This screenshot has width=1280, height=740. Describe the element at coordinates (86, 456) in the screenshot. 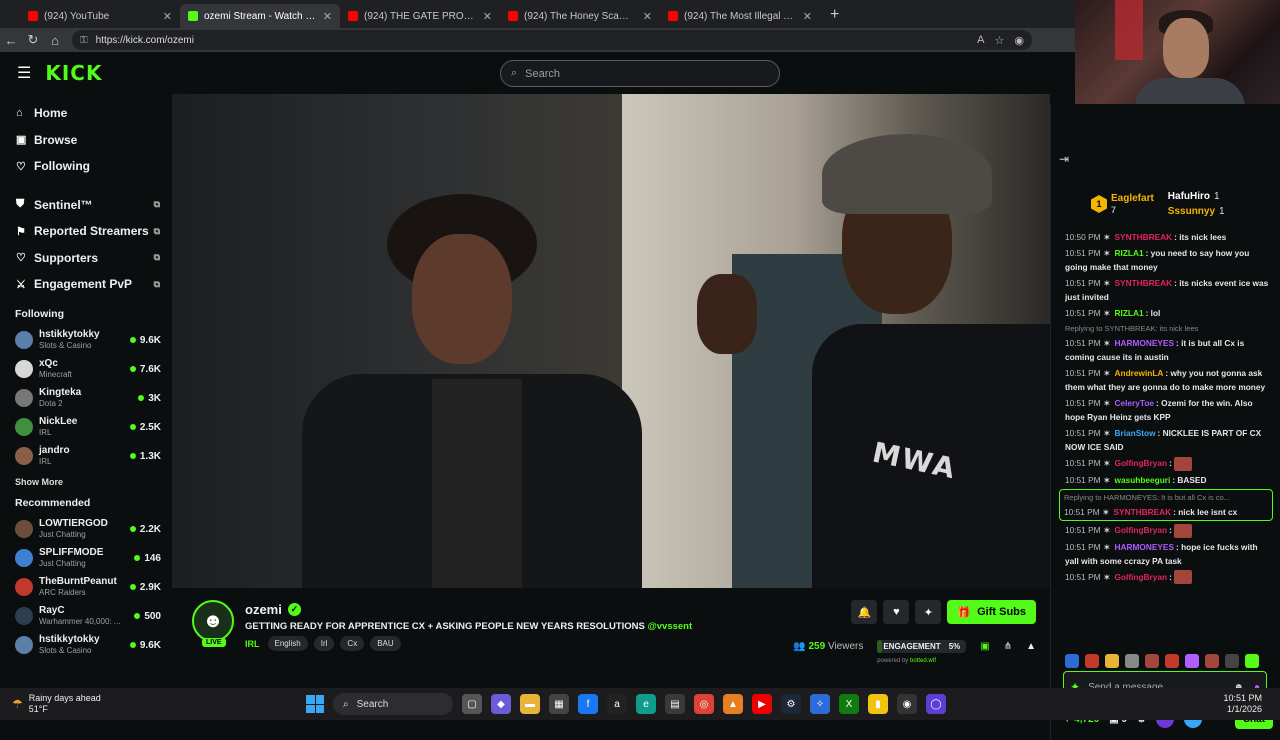

I see `channel-item: jandro IRL 1.3K` at that location.